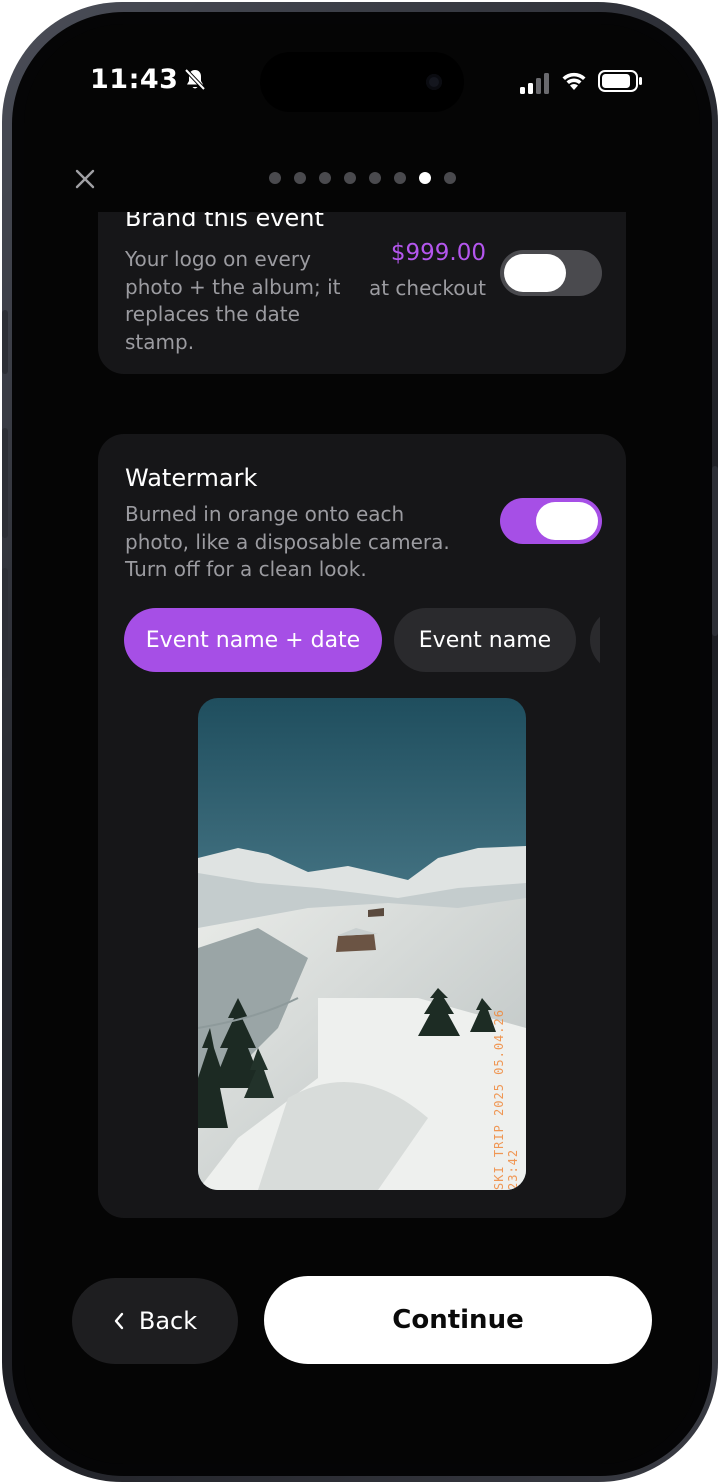  Describe the element at coordinates (85, 179) in the screenshot. I see `close-icon` at that location.